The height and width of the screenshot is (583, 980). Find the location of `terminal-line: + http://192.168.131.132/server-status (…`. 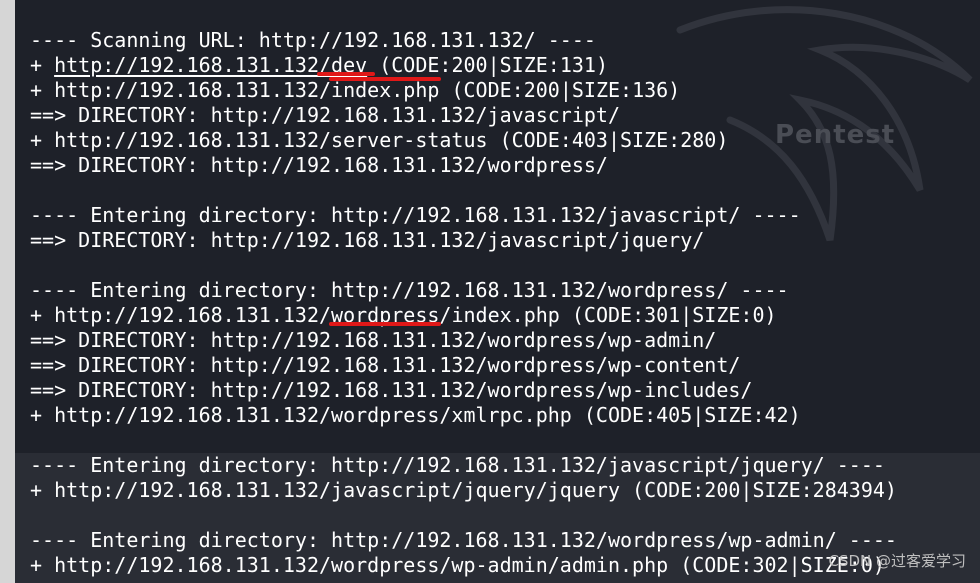

terminal-line: + http://192.168.131.132/server-status (… is located at coordinates (379, 140).